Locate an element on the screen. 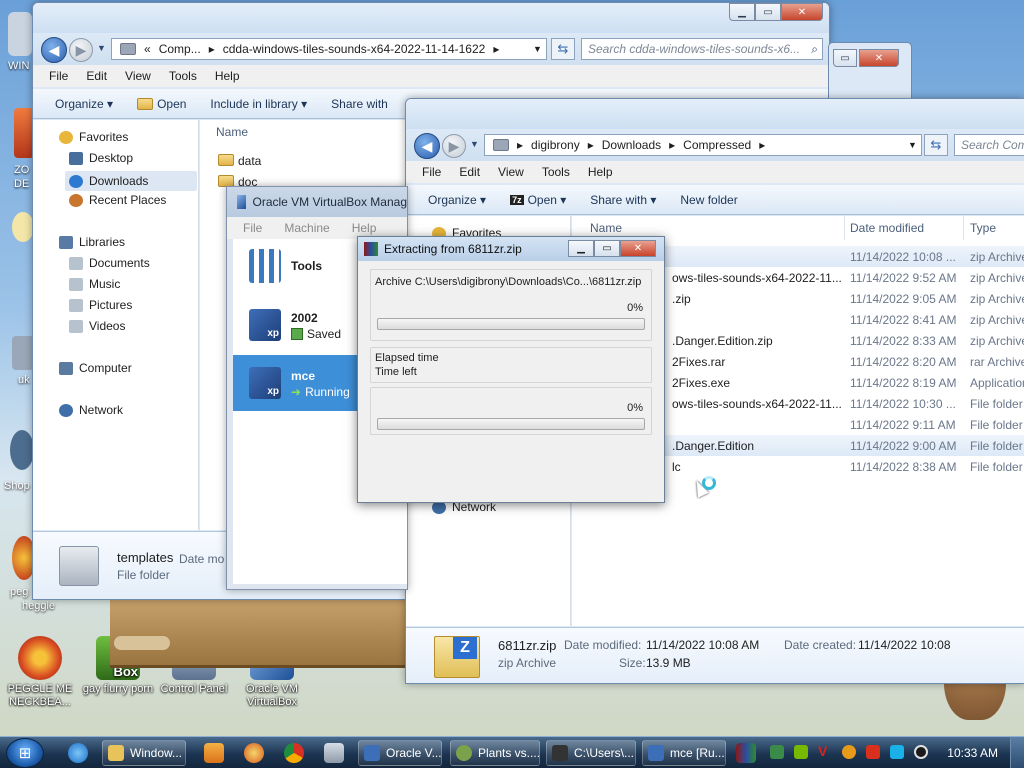 The width and height of the screenshot is (1024, 768). nav-videos: Videos is located at coordinates (97, 326).